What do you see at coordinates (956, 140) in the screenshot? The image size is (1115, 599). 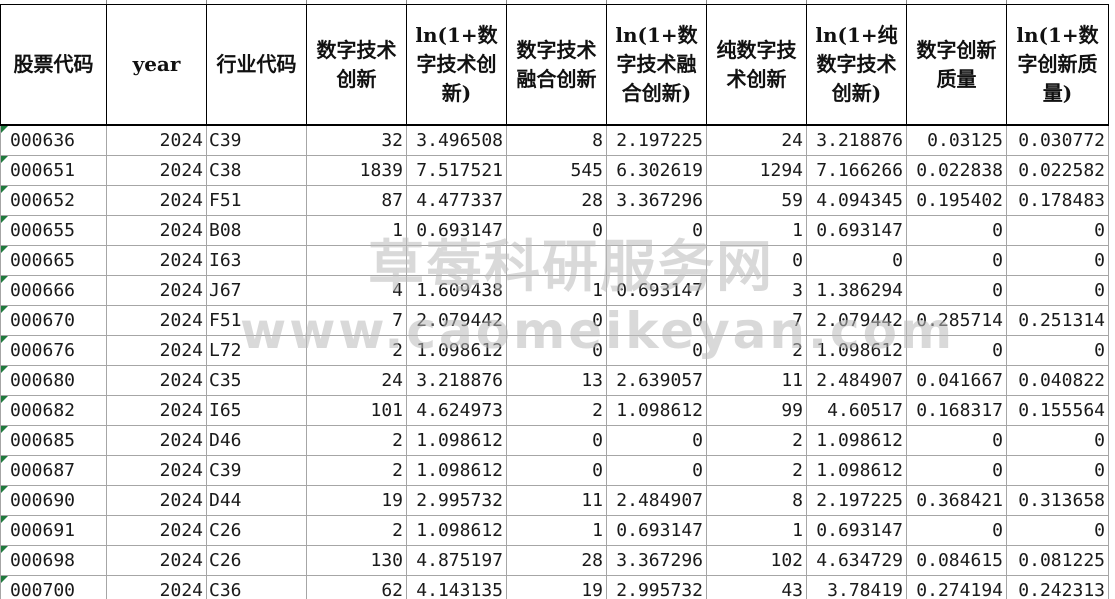 I see `cell-innovation-quality: 0.03125` at bounding box center [956, 140].